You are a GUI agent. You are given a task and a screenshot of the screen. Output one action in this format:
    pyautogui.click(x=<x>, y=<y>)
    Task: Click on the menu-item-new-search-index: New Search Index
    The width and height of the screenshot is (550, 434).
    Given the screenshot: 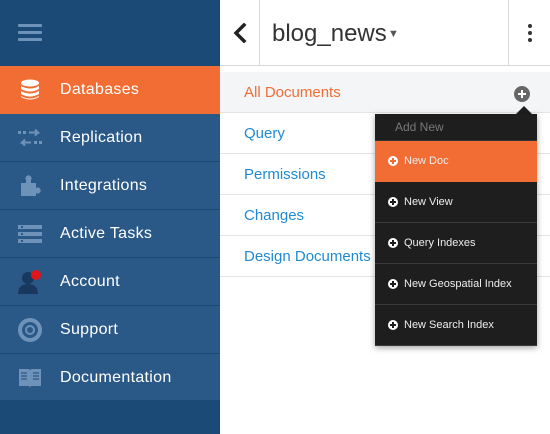 What is the action you would take?
    pyautogui.click(x=456, y=325)
    